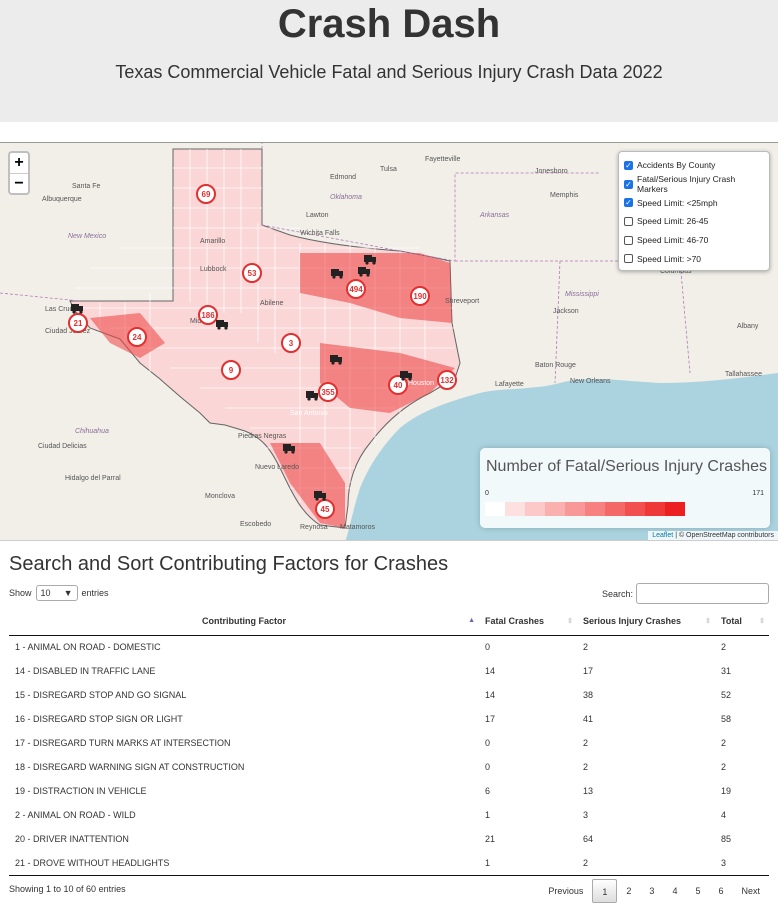  What do you see at coordinates (389, 671) in the screenshot?
I see `table-row: 14 - DISABLED IN TRAFFIC LANE 14 17 31` at bounding box center [389, 671].